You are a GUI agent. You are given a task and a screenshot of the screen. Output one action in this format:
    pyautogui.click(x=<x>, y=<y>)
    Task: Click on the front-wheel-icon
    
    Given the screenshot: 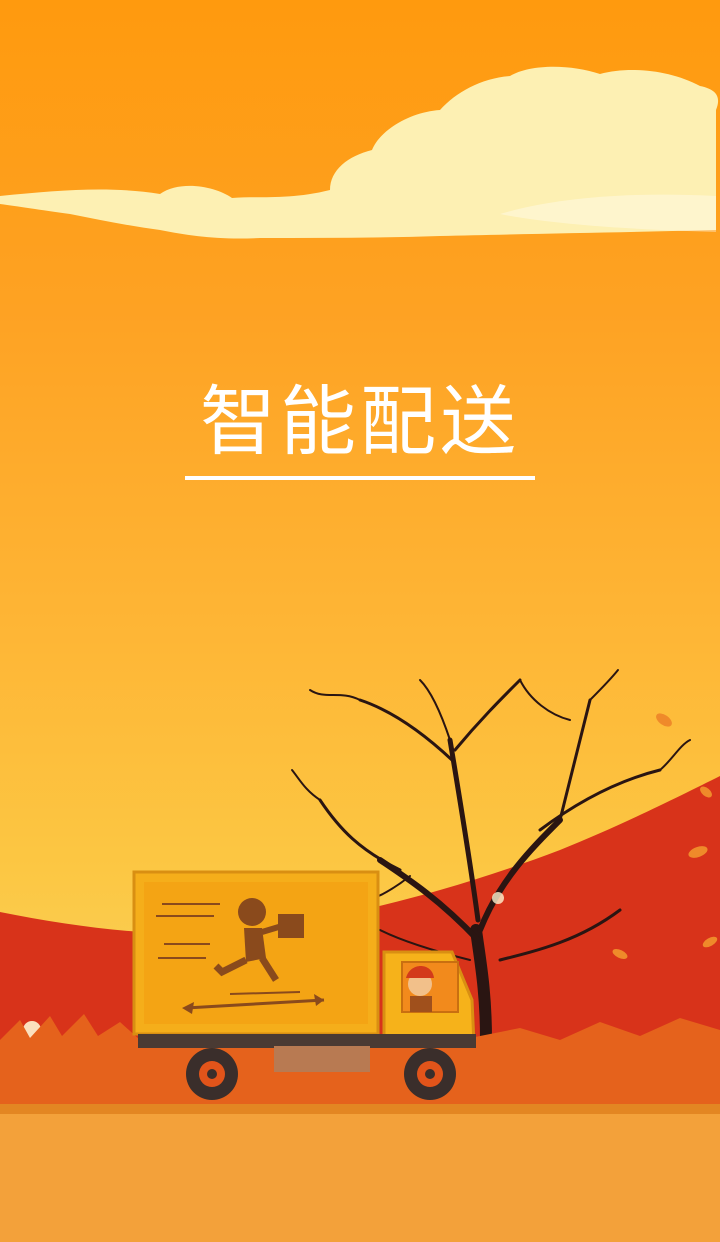 What is the action you would take?
    pyautogui.click(x=430, y=1074)
    